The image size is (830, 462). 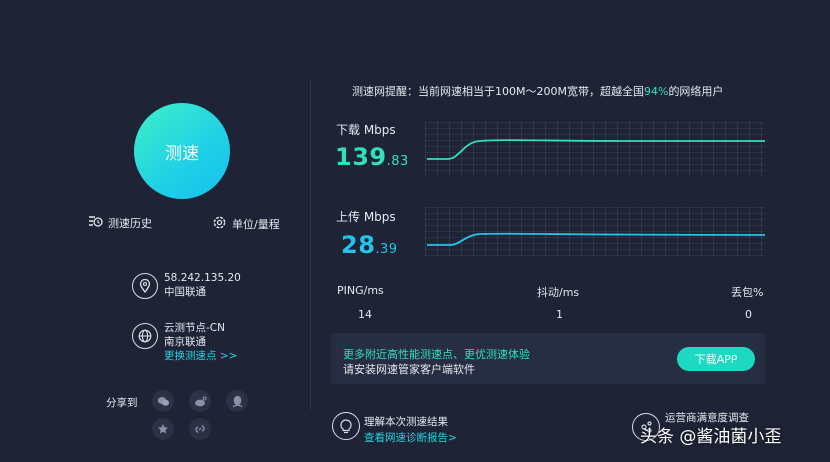 I want to click on download-curve, so click(x=596, y=149).